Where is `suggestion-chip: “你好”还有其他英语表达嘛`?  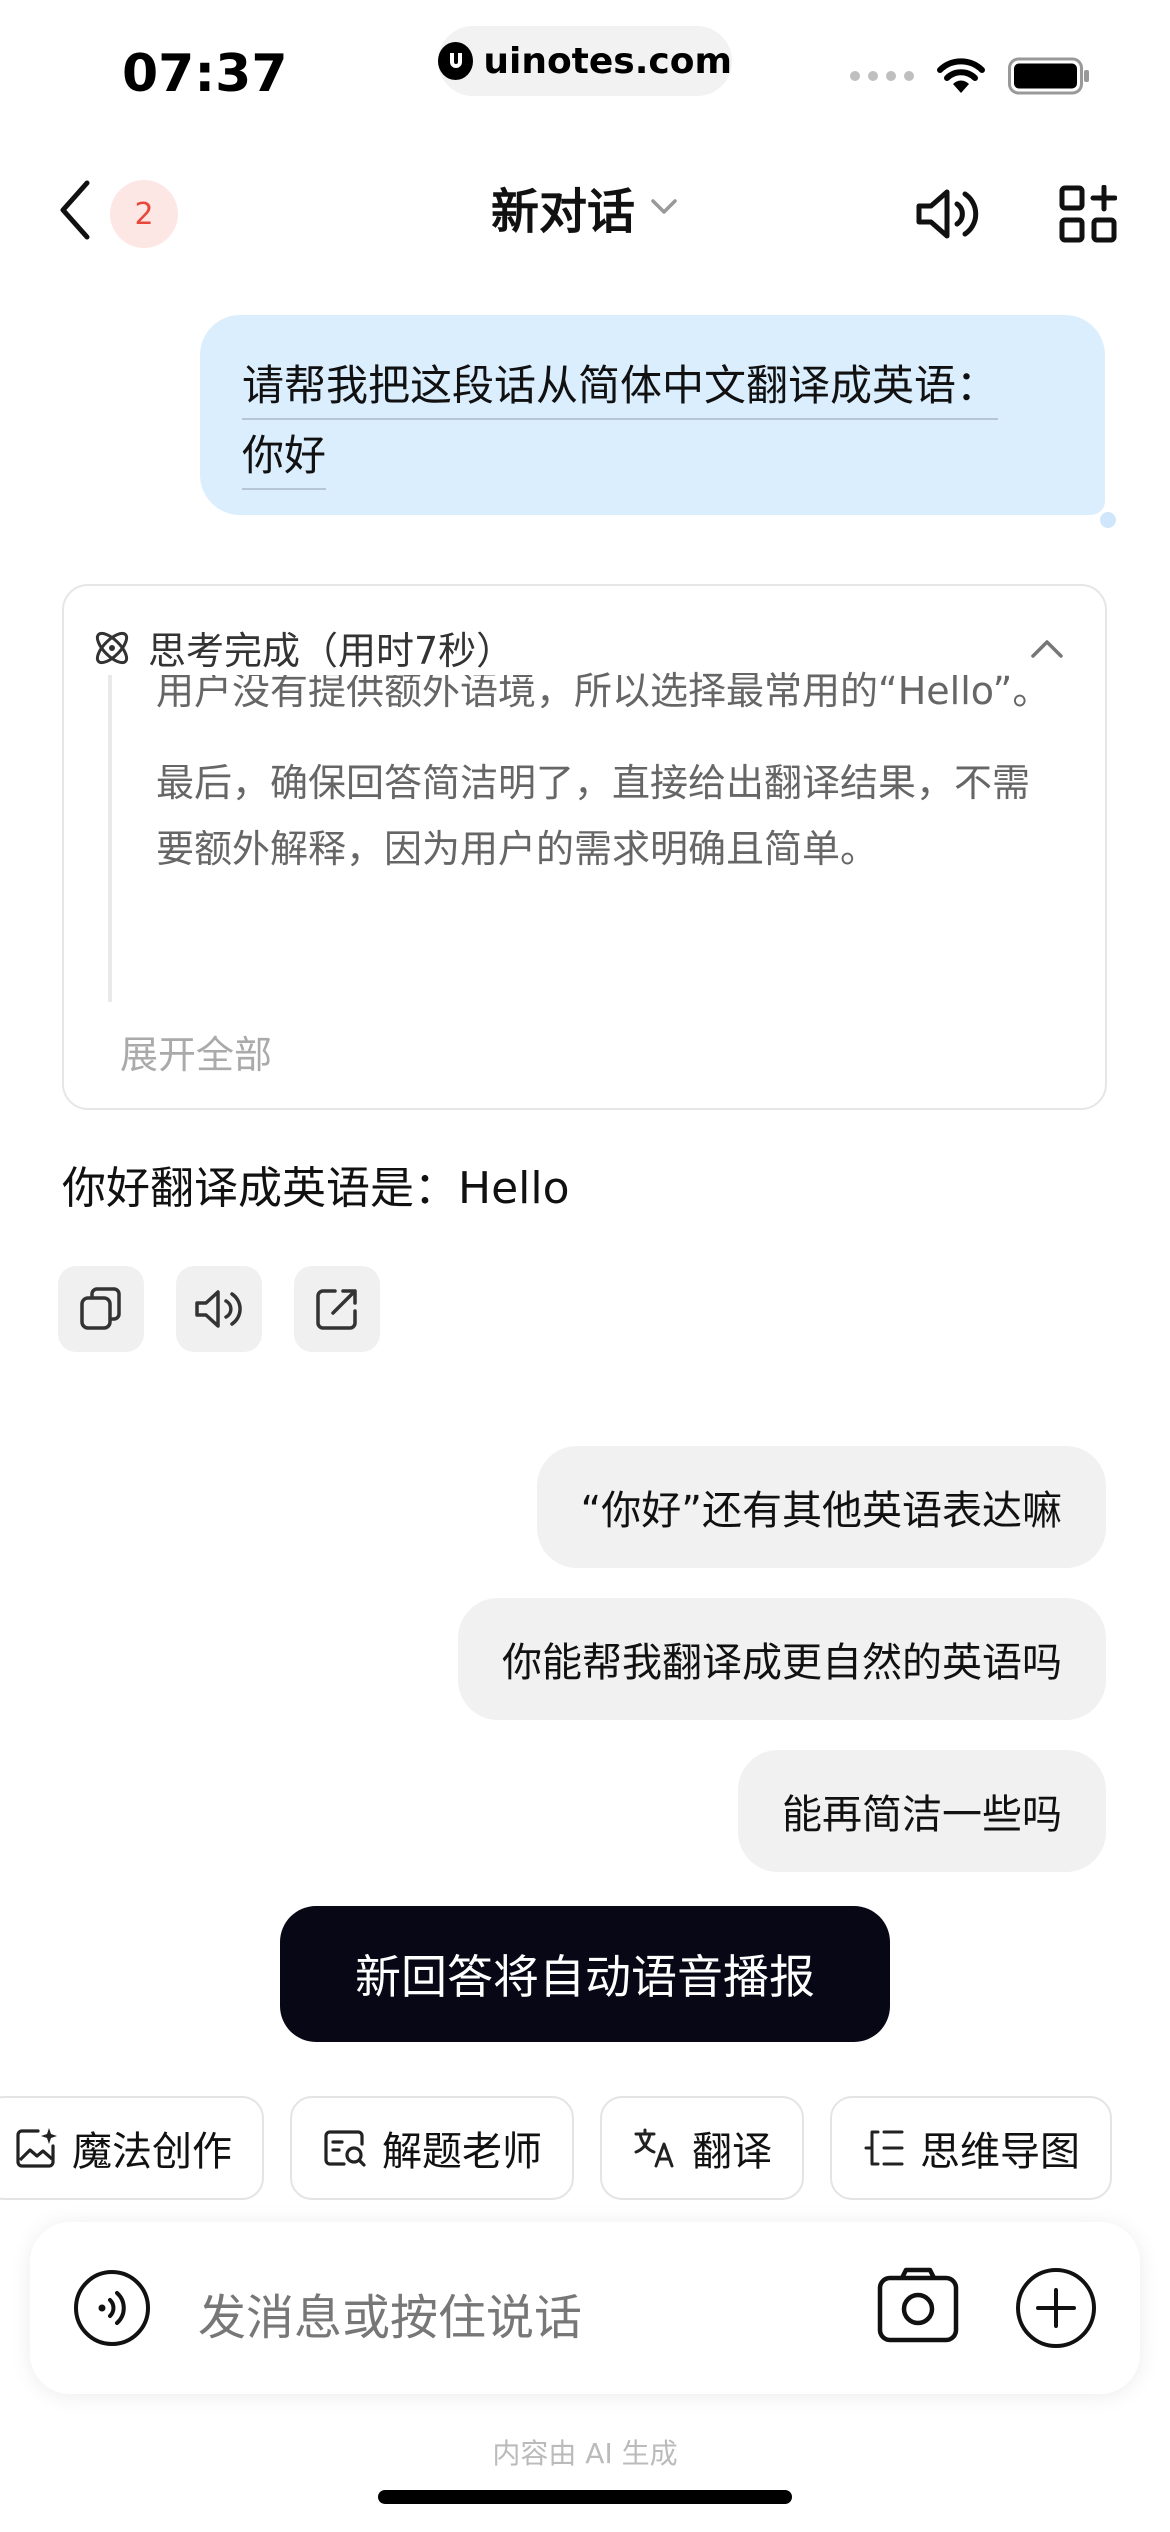 suggestion-chip: “你好”还有其他英语表达嘛 is located at coordinates (821, 1507).